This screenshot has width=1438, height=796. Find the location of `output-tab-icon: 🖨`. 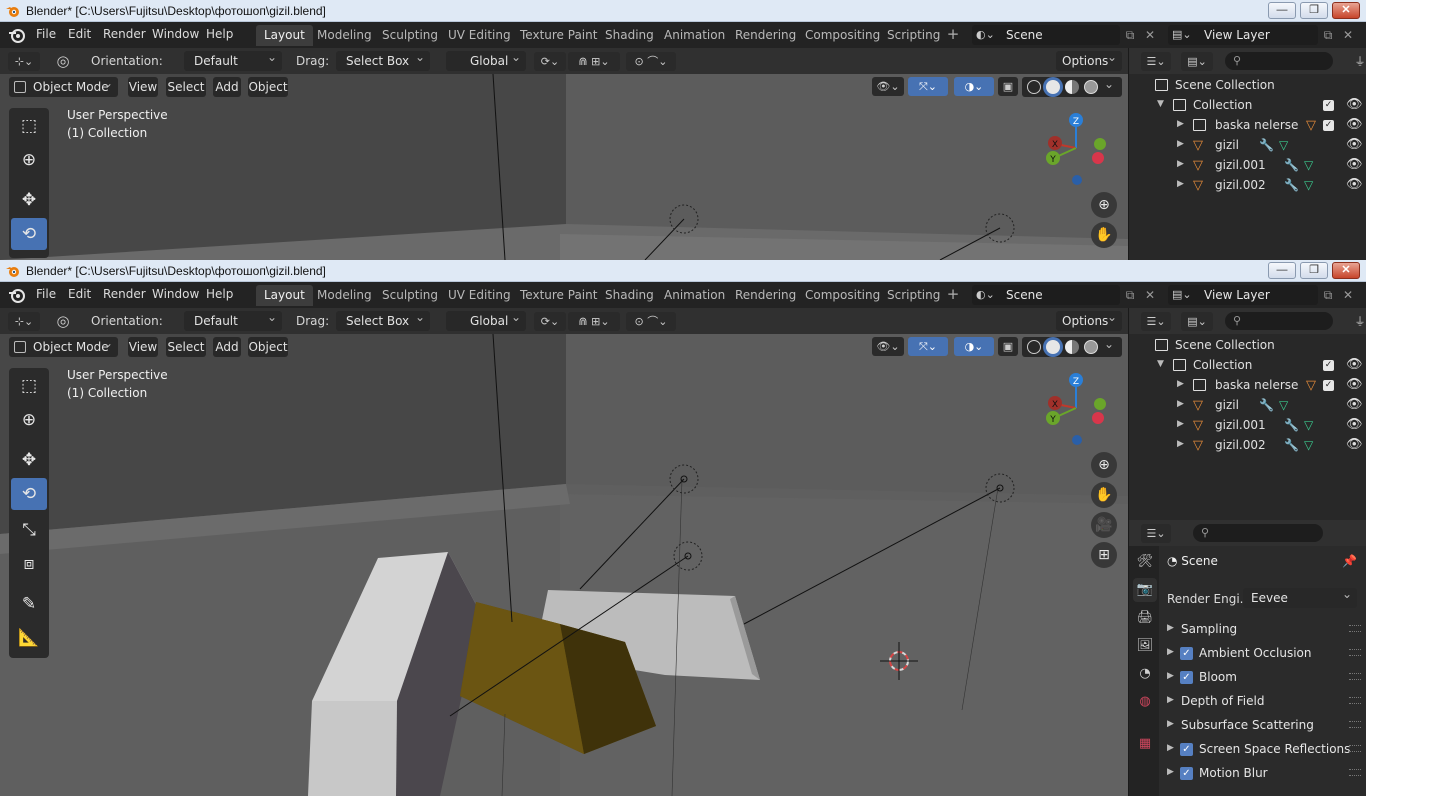

output-tab-icon: 🖨 is located at coordinates (1145, 618).